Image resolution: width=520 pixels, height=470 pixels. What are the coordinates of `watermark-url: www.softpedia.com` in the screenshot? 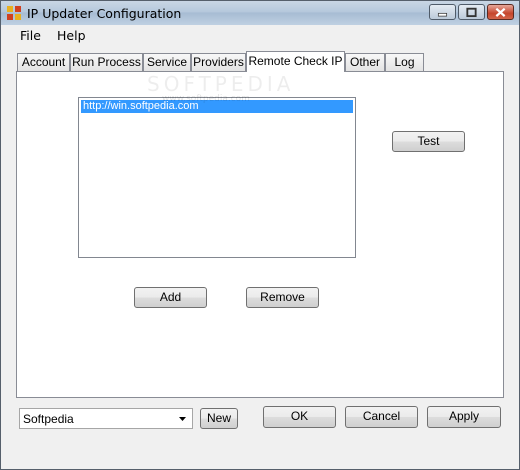 It's located at (206, 99).